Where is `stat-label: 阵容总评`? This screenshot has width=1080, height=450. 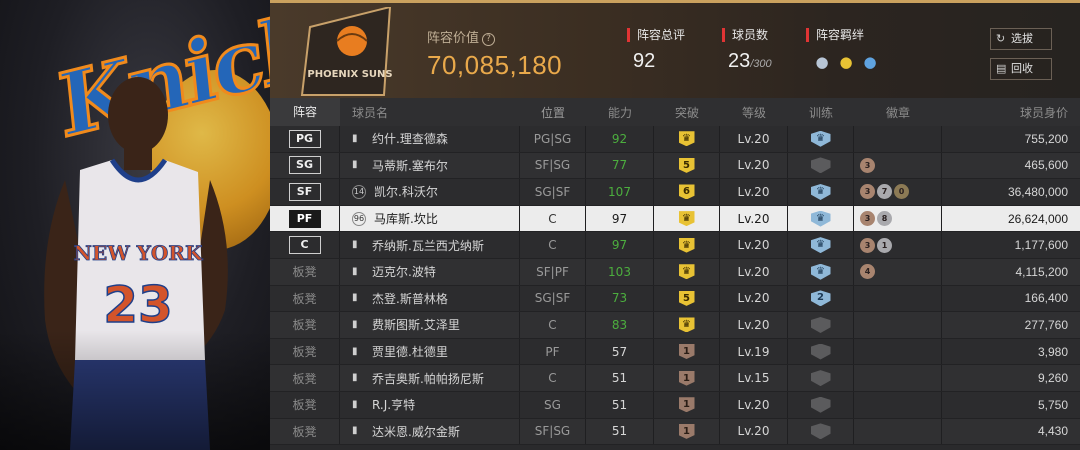 stat-label: 阵容总评 is located at coordinates (656, 35).